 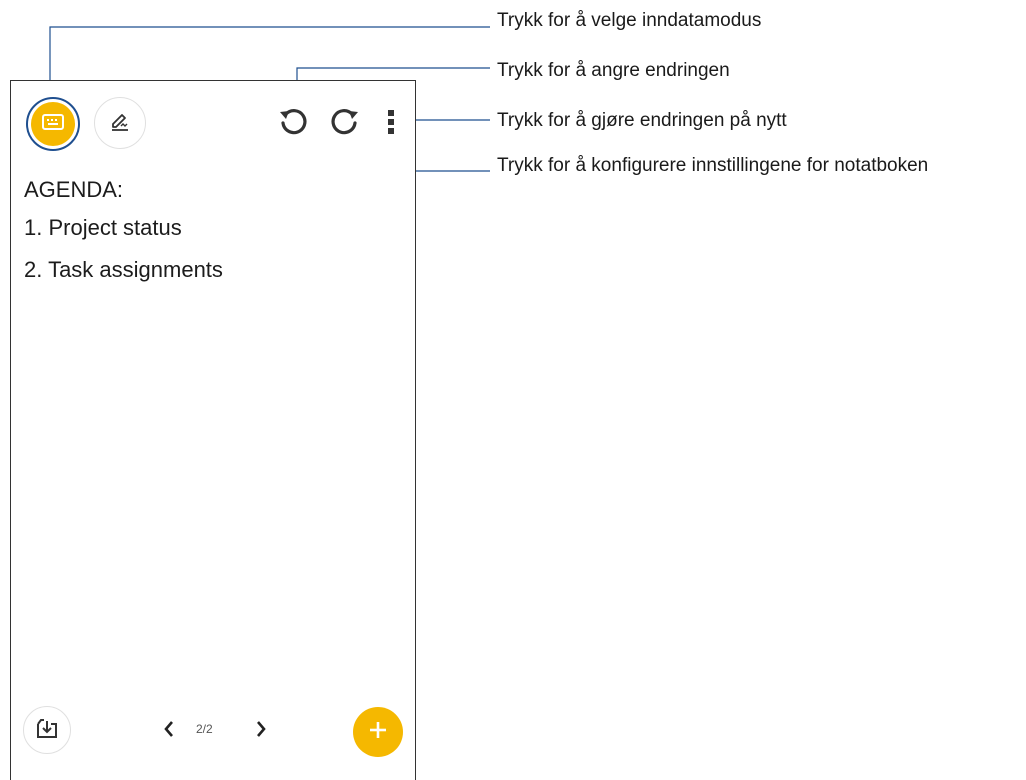 I want to click on input-mode-button-fill, so click(x=53, y=124).